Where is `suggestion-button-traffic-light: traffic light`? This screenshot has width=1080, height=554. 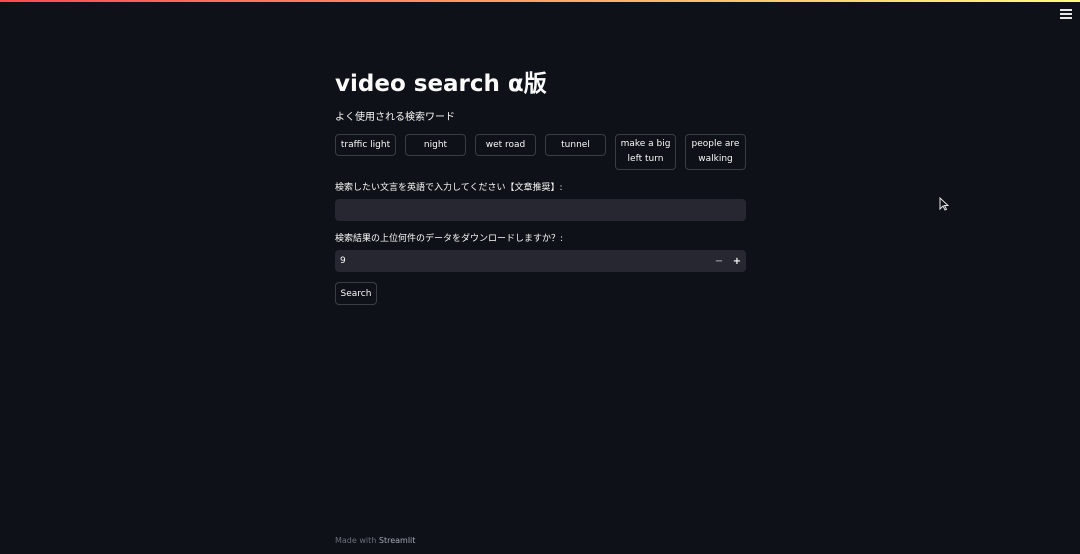 suggestion-button-traffic-light: traffic light is located at coordinates (365, 145).